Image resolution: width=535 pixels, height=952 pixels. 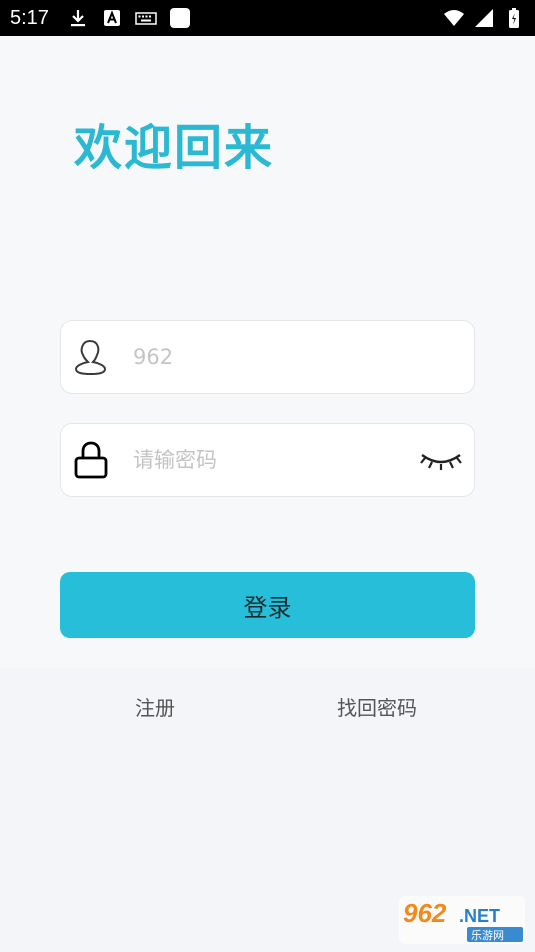 I want to click on keyboard-icon, so click(x=146, y=18).